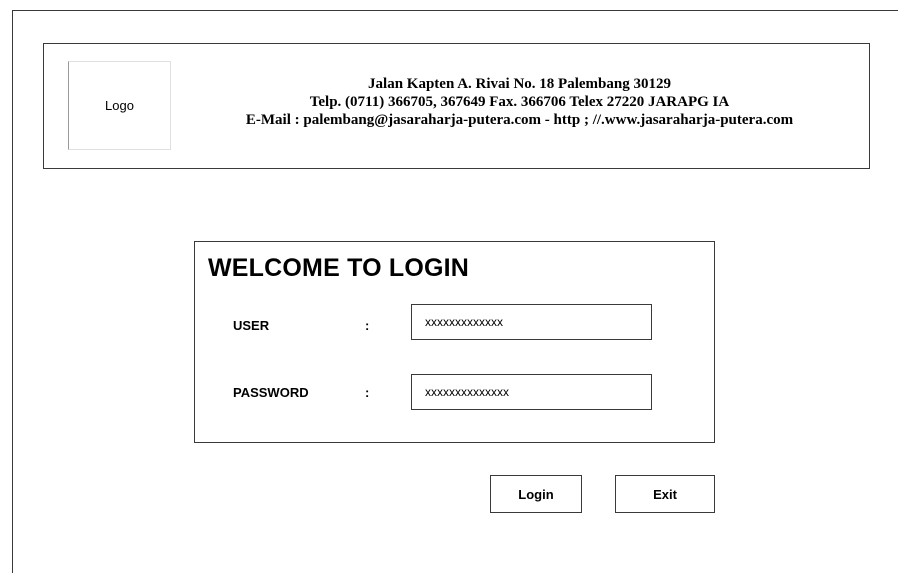 The height and width of the screenshot is (573, 898). I want to click on user-input, so click(531, 322).